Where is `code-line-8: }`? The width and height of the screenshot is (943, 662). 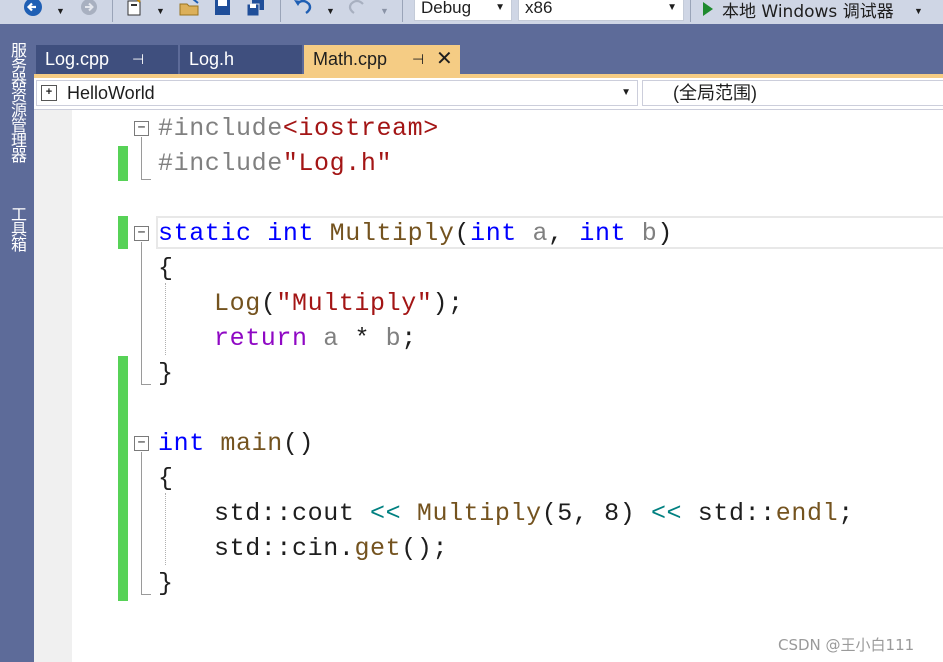
code-line-8: } is located at coordinates (166, 373).